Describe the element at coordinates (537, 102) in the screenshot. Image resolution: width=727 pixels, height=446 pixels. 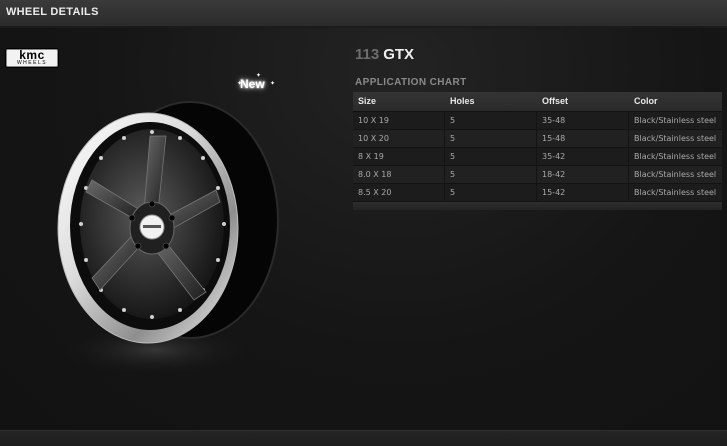
I see `table-header: Size Holes Offset Color` at that location.